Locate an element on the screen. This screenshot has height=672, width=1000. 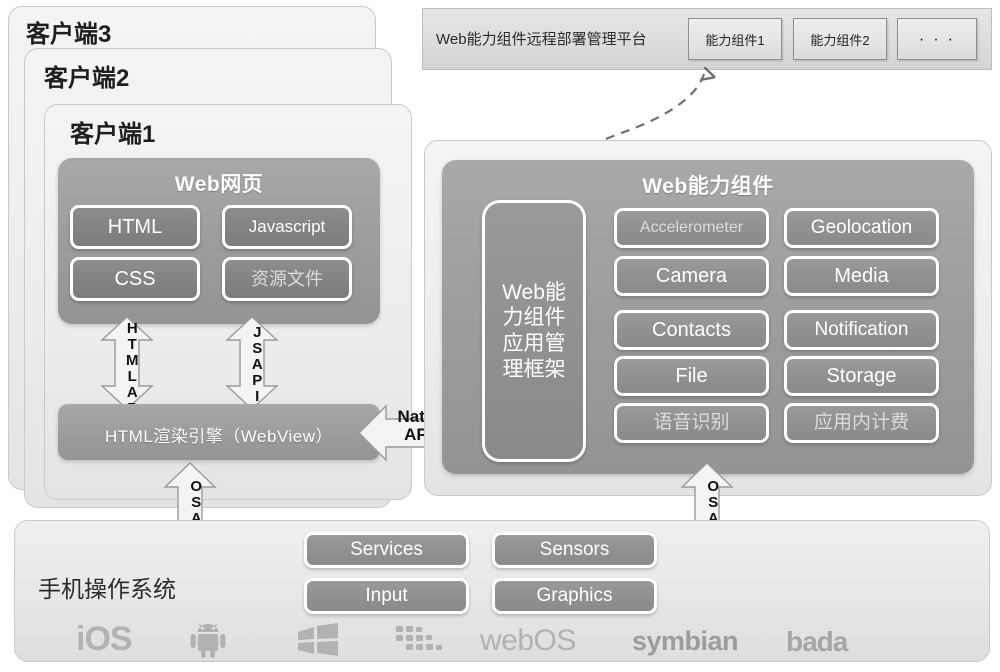
os-module-input-label: Input is located at coordinates (386, 596).